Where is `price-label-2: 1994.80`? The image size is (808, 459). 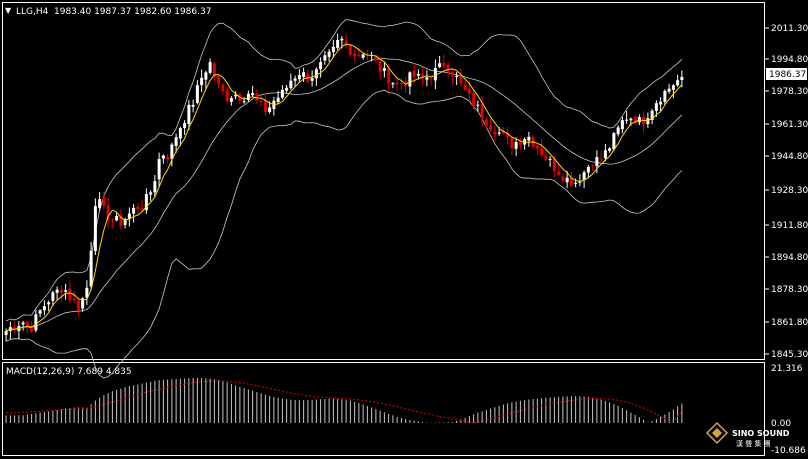 price-label-2: 1994.80 is located at coordinates (789, 60).